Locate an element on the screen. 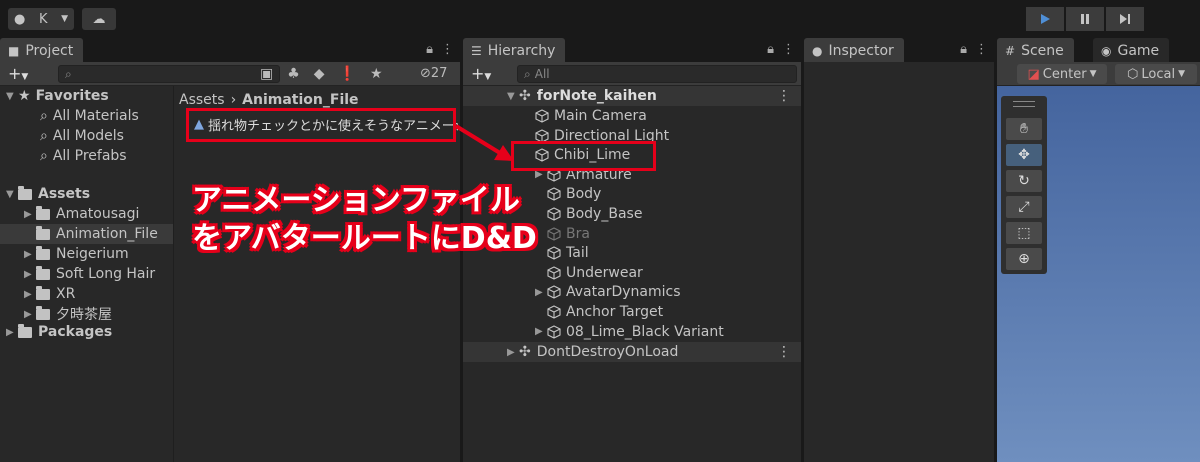  tab-inspector: ● Inspector is located at coordinates (854, 50).